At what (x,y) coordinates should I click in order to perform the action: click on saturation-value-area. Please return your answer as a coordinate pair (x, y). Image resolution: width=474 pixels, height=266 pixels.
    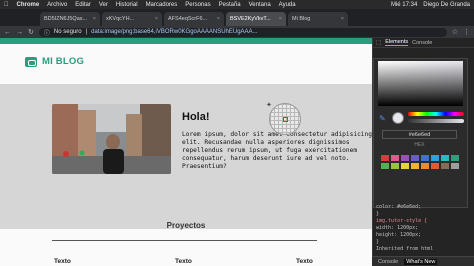
    Looking at the image, I should click on (420, 83).